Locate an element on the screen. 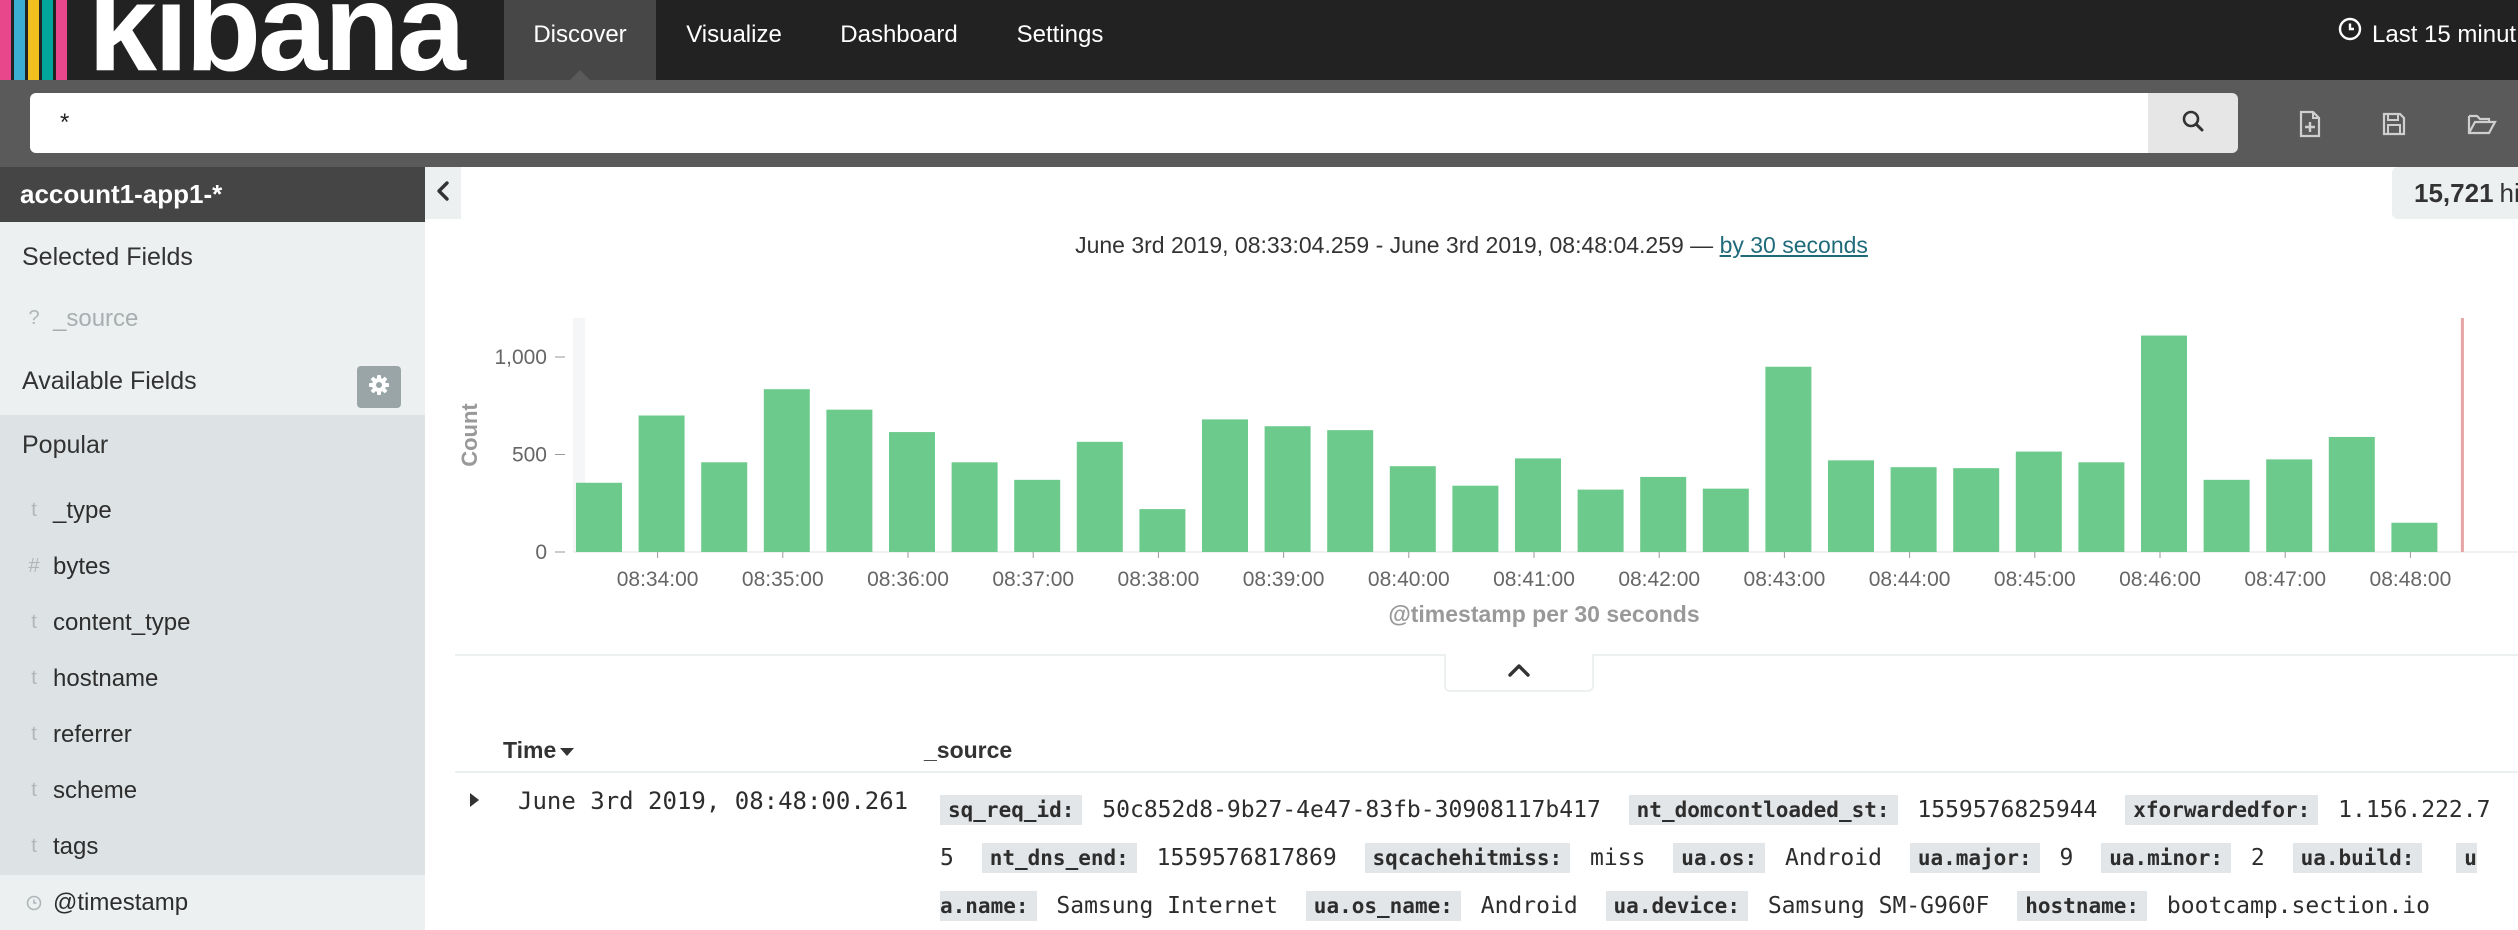 The image size is (2518, 930). x-tick-label: 08:35:00 is located at coordinates (783, 579).